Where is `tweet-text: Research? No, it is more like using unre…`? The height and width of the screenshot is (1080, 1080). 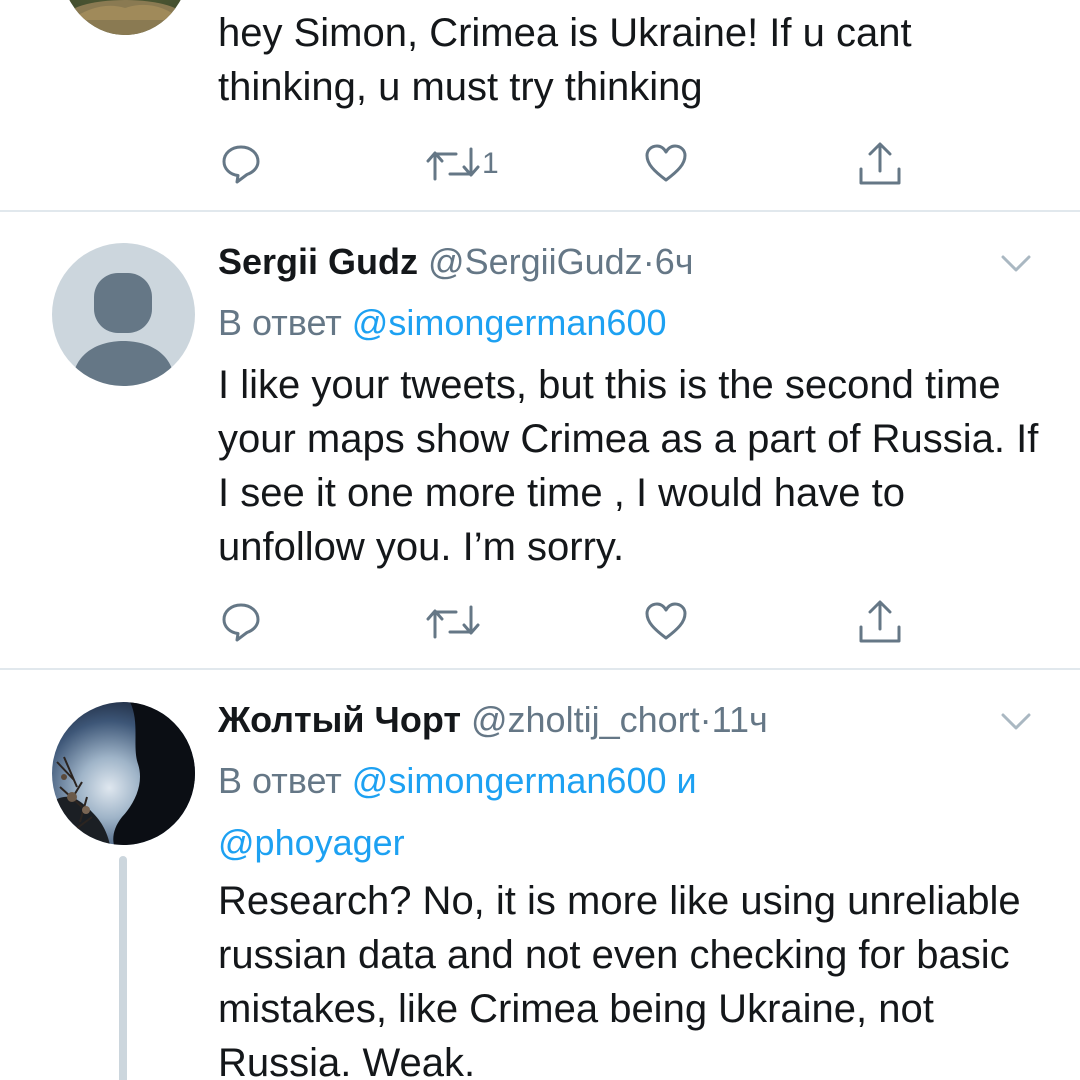
tweet-text: Research? No, it is more like using unre… is located at coordinates (619, 979).